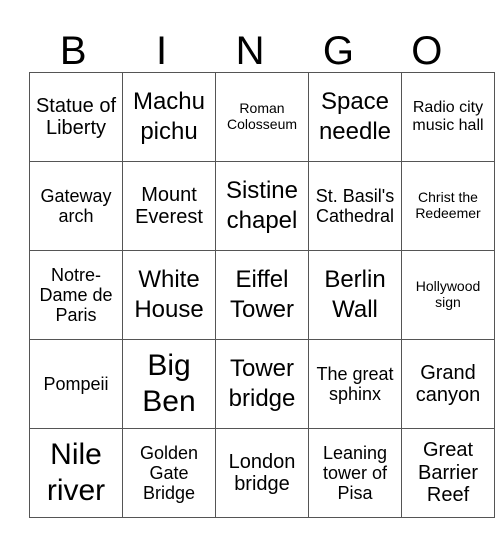  I want to click on bingo-cell: White House, so click(169, 295).